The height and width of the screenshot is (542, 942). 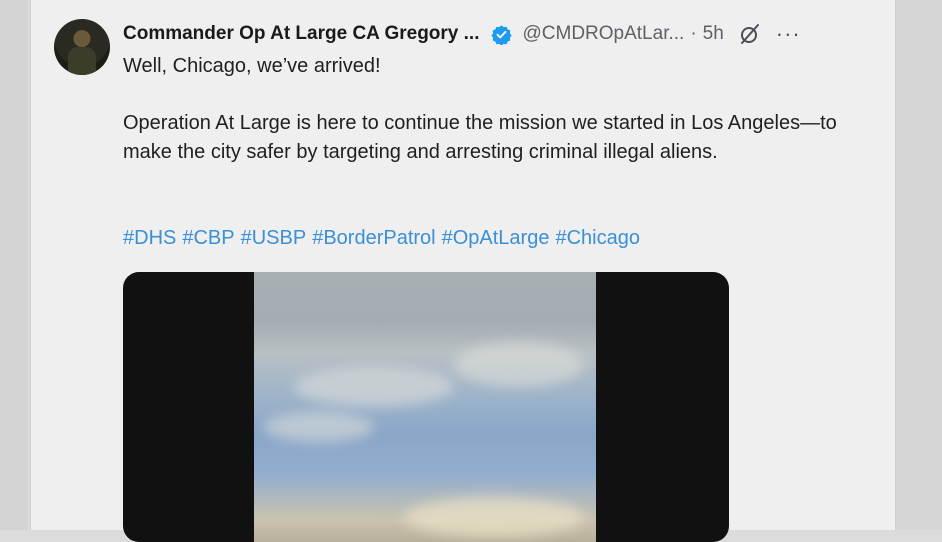 I want to click on hashtag-link: #USBP, so click(x=274, y=238).